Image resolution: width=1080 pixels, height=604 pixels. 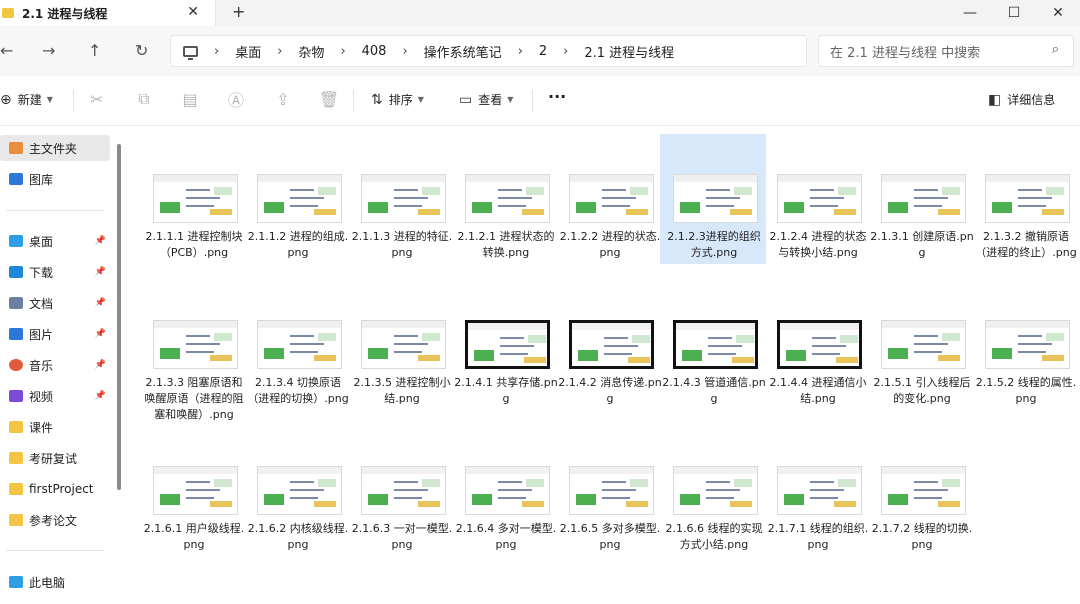 I want to click on maximize-button: ☐, so click(x=1014, y=13).